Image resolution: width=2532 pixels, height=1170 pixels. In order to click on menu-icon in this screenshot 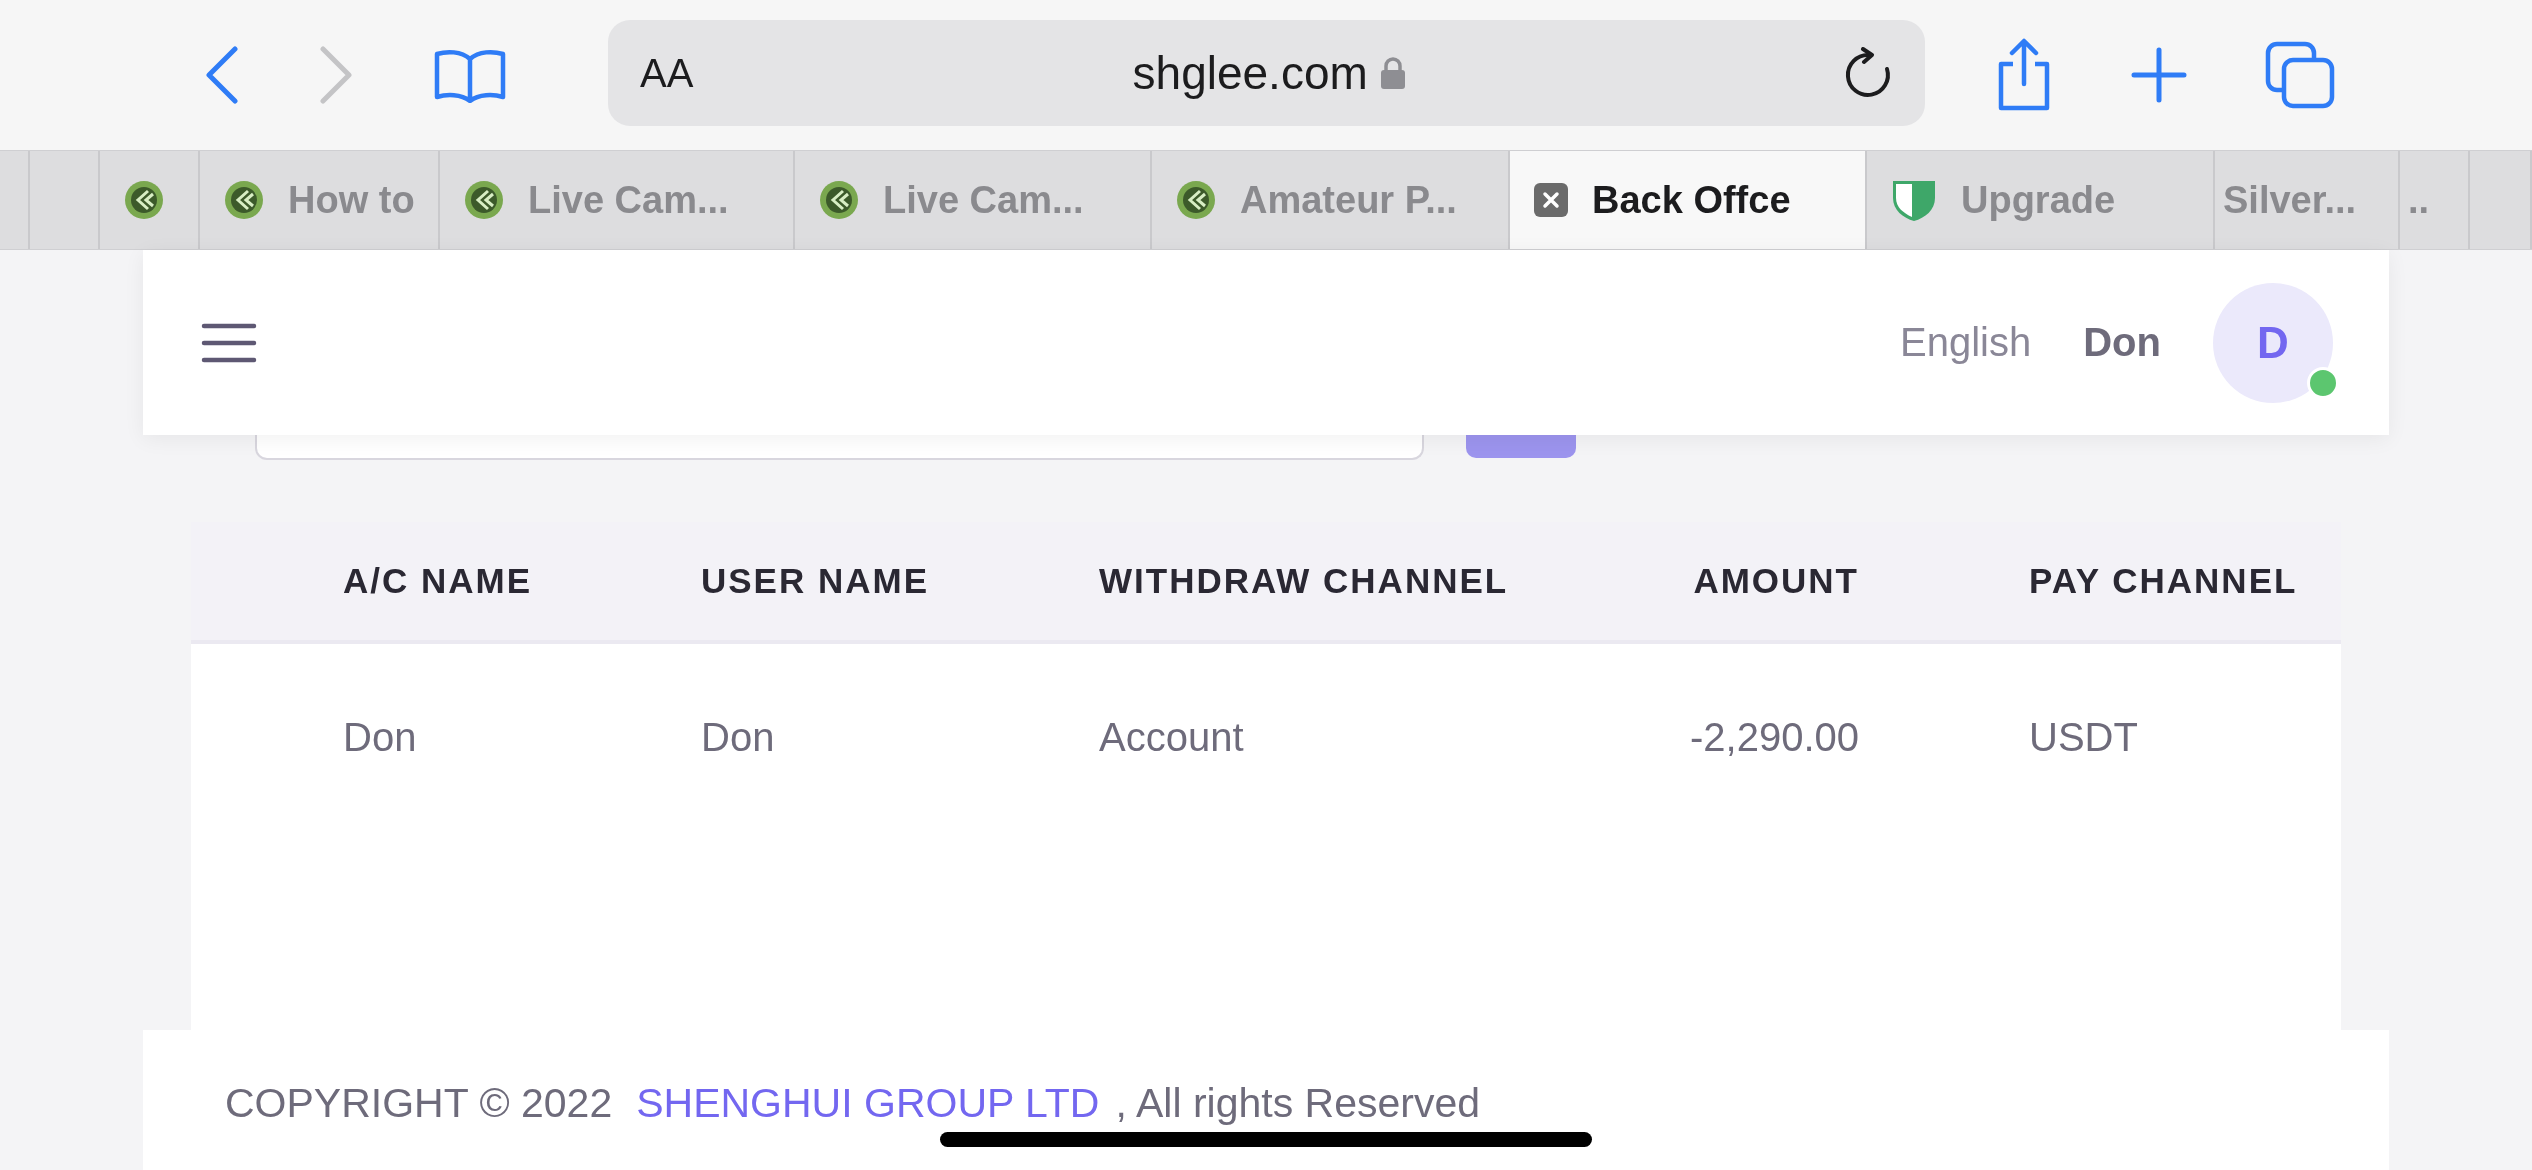, I will do `click(229, 342)`.